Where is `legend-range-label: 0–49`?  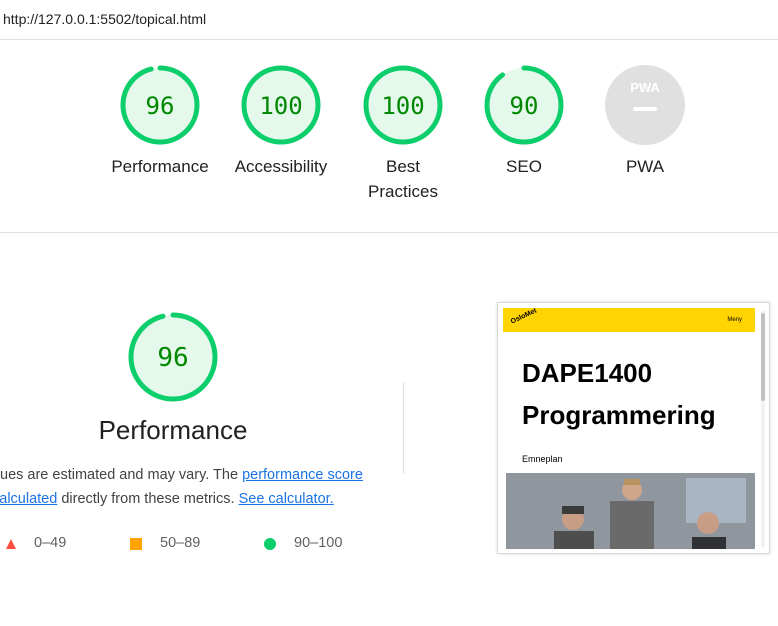
legend-range-label: 0–49 is located at coordinates (50, 543).